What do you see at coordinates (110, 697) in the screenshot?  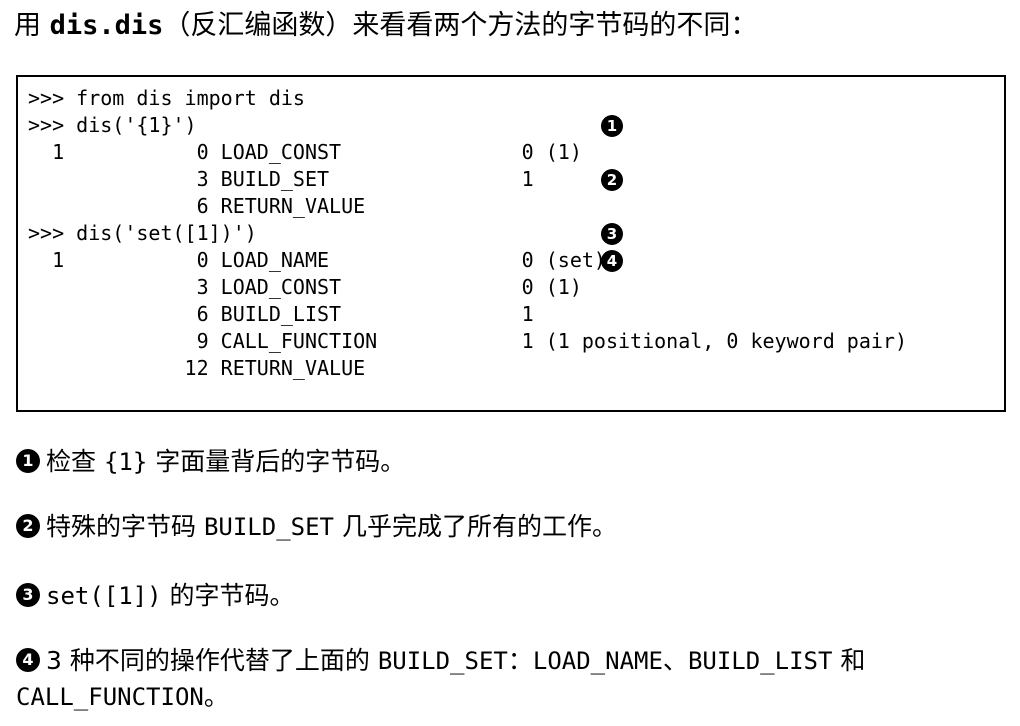 I see `note-4-code-call-function: CALL_FUNCTION` at bounding box center [110, 697].